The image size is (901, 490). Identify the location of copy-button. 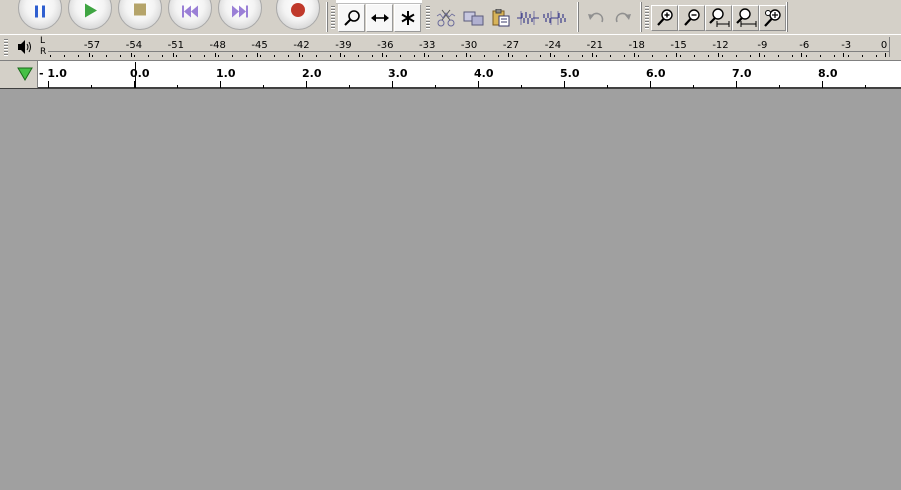
(474, 18).